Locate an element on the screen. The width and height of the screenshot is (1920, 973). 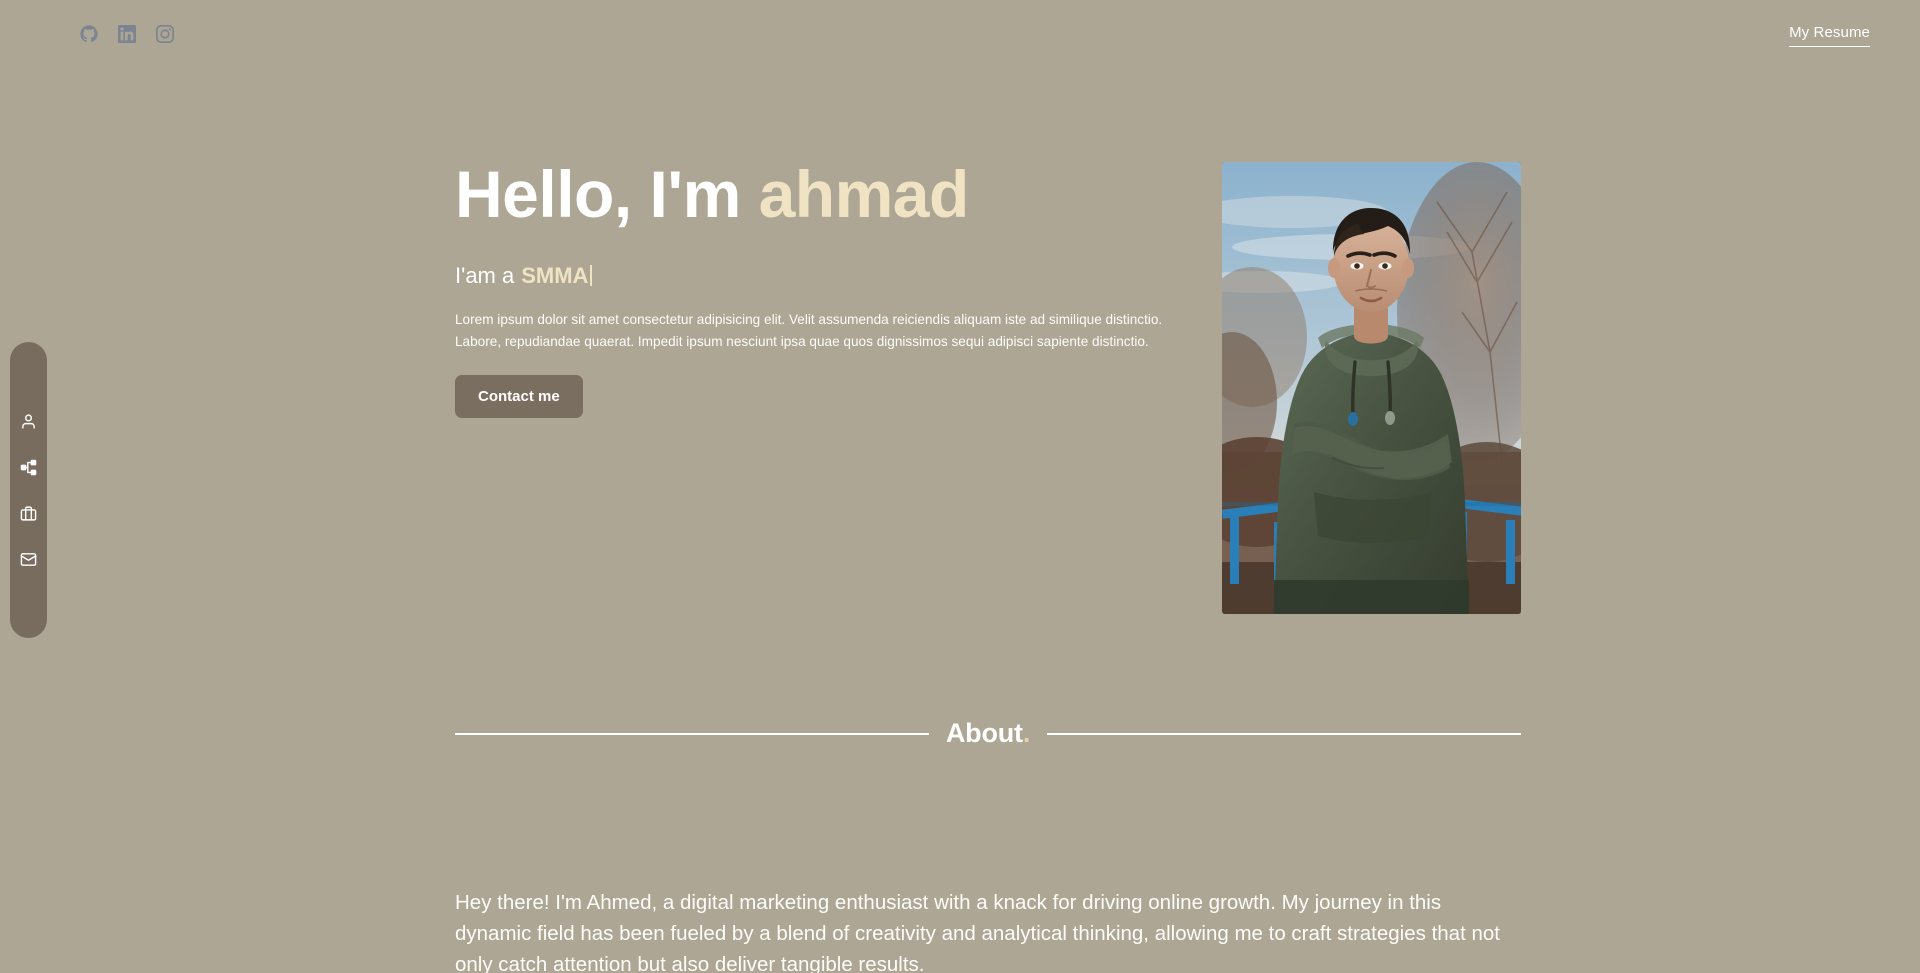
mail-icon is located at coordinates (28, 559).